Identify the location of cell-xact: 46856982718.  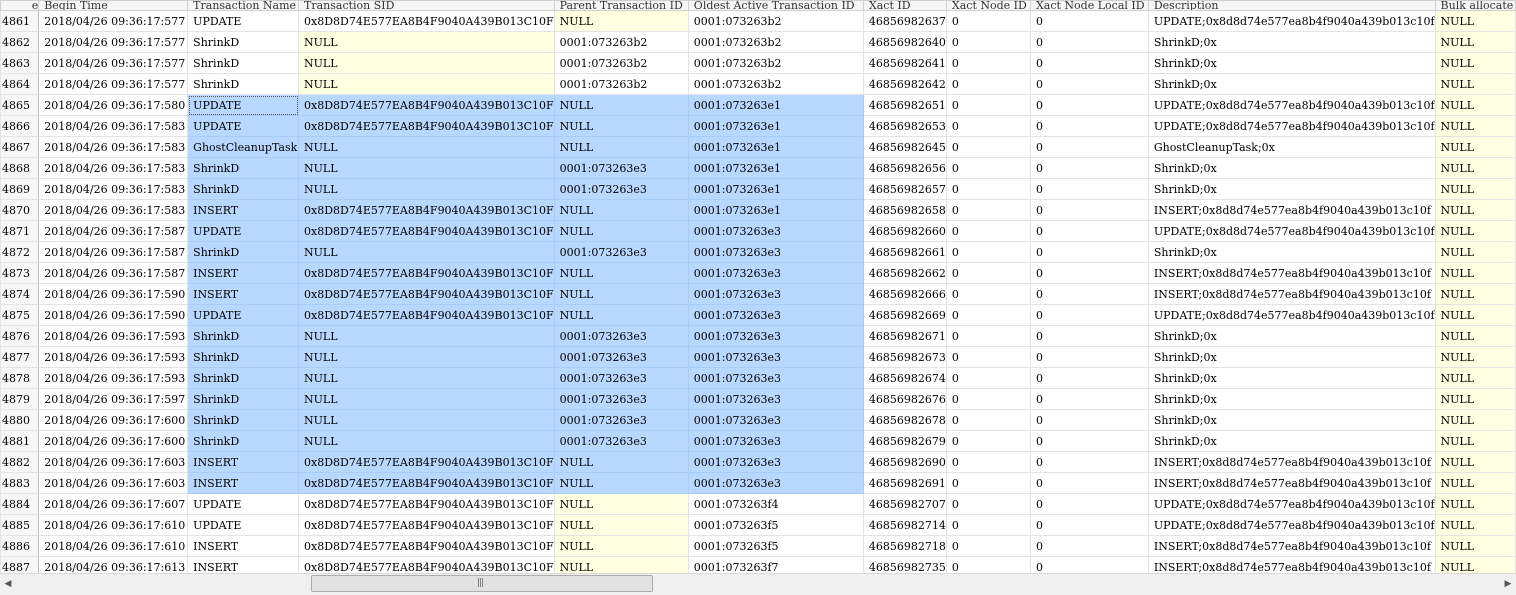
(904, 546).